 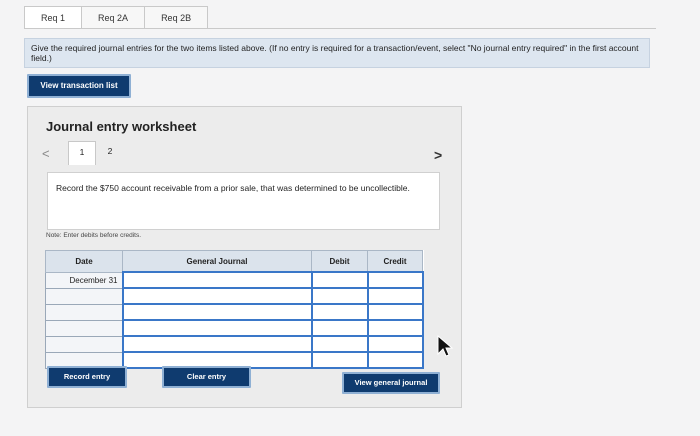 What do you see at coordinates (206, 377) in the screenshot?
I see `clear-entry-button: Clear entry` at bounding box center [206, 377].